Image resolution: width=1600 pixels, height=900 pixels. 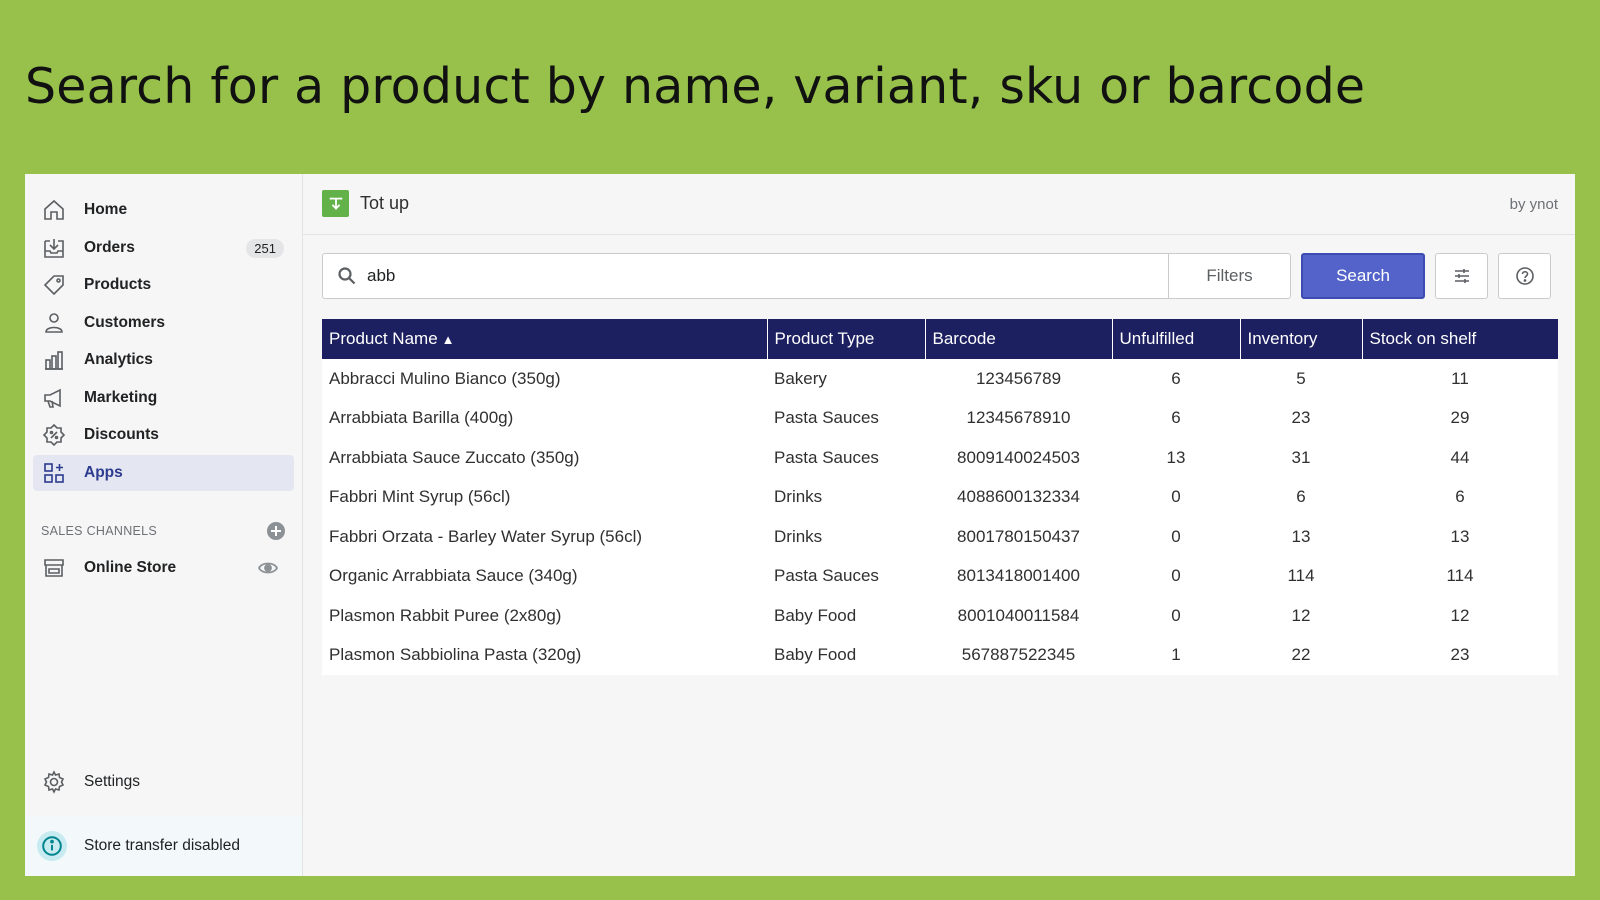 I want to click on store-transfer-banner: Store transfer disabled, so click(x=163, y=846).